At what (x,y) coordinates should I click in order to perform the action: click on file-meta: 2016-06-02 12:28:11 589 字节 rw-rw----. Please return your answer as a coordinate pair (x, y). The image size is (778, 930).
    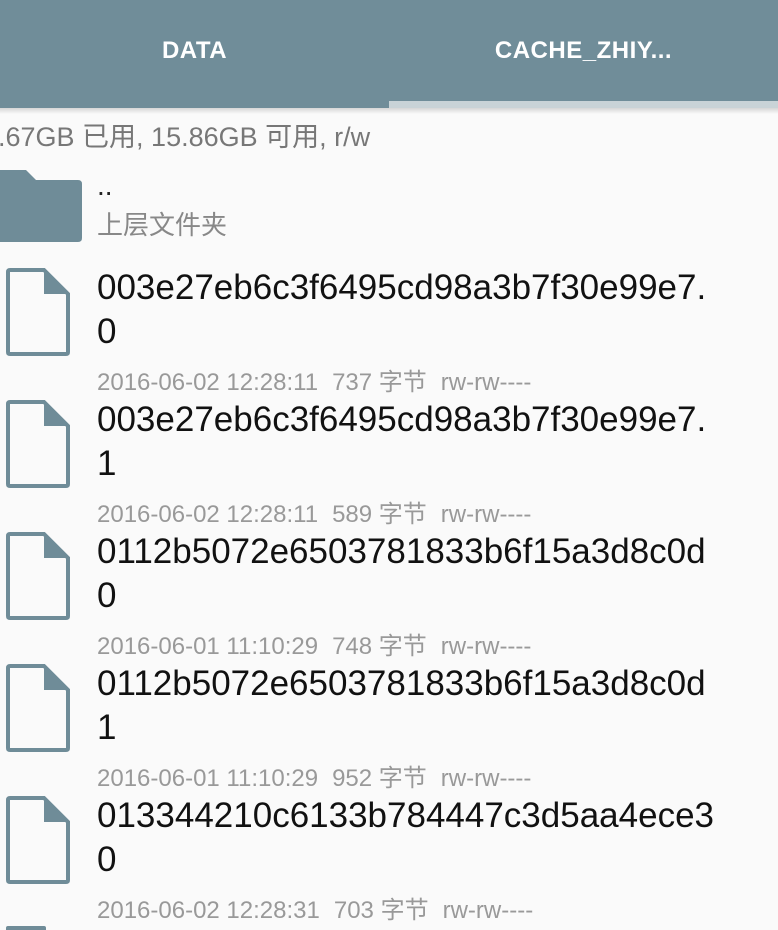
    Looking at the image, I should click on (321, 511).